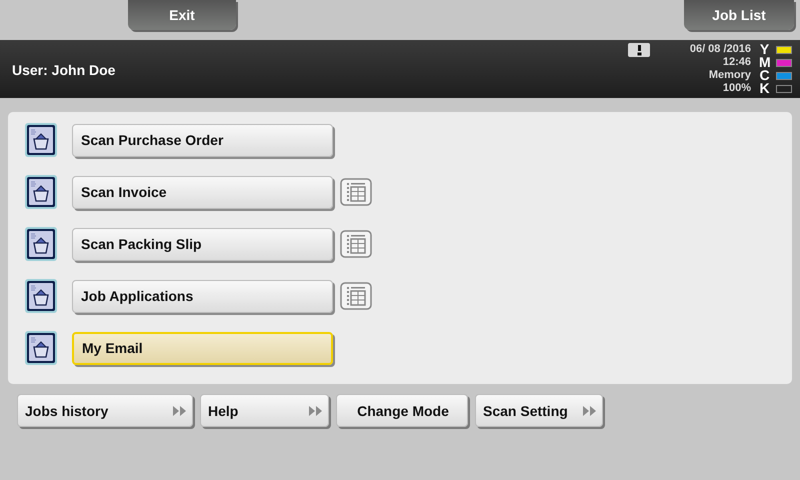 The image size is (800, 480). What do you see at coordinates (764, 49) in the screenshot?
I see `toner-letter: Y` at bounding box center [764, 49].